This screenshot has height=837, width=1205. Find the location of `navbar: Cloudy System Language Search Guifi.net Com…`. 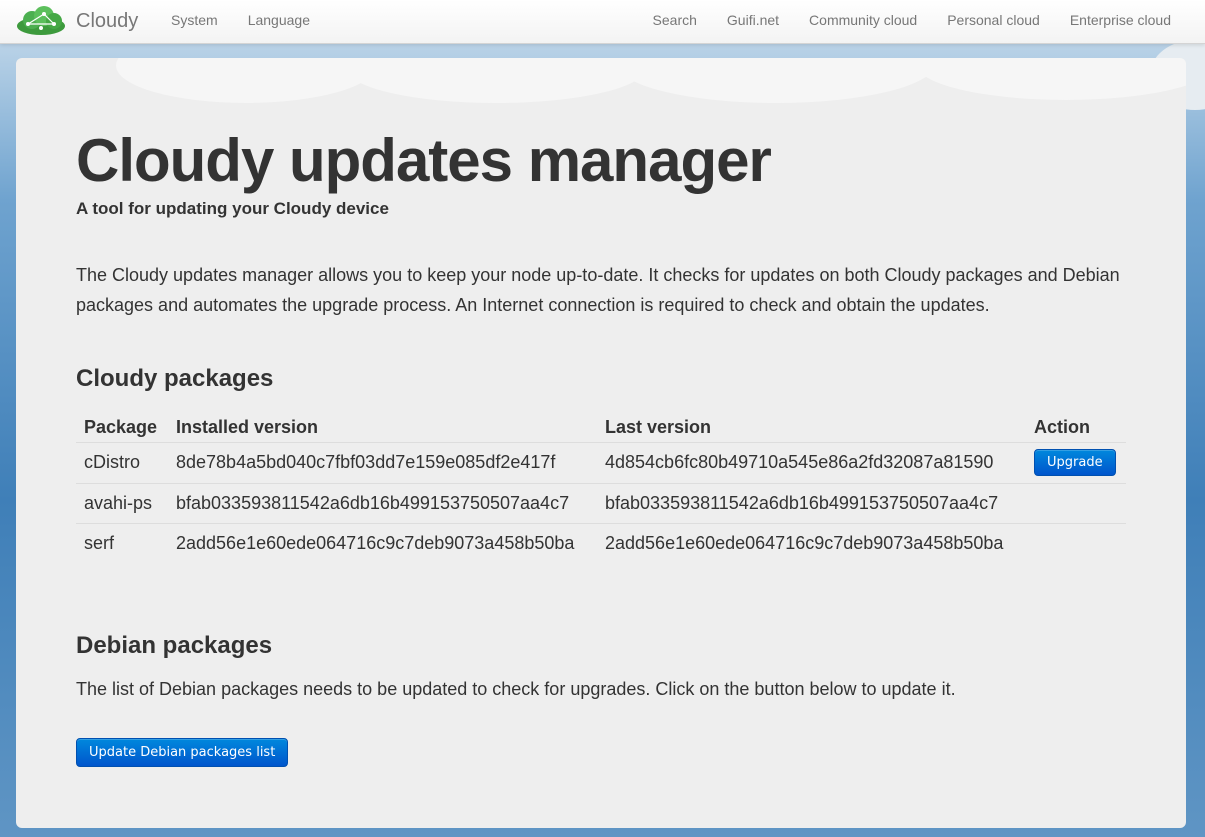

navbar: Cloudy System Language Search Guifi.net Com… is located at coordinates (602, 22).